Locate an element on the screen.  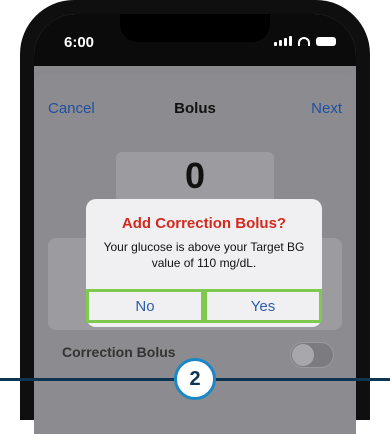
status-bar: 6:00 is located at coordinates (195, 40).